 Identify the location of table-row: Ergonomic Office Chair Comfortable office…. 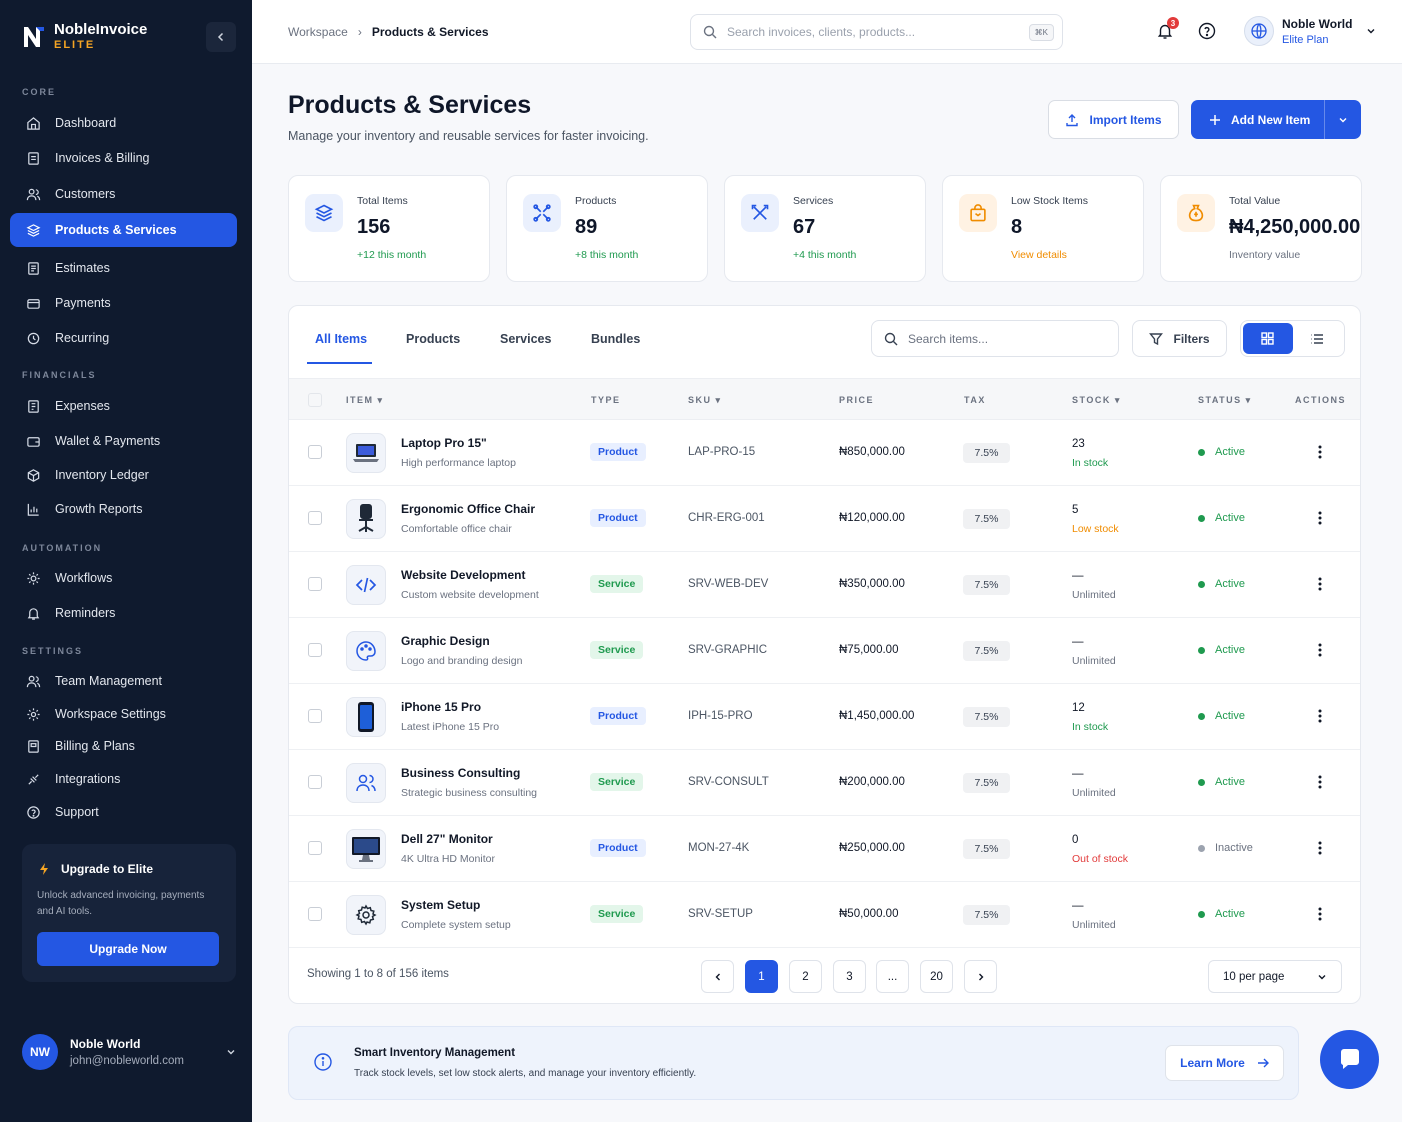
(824, 519).